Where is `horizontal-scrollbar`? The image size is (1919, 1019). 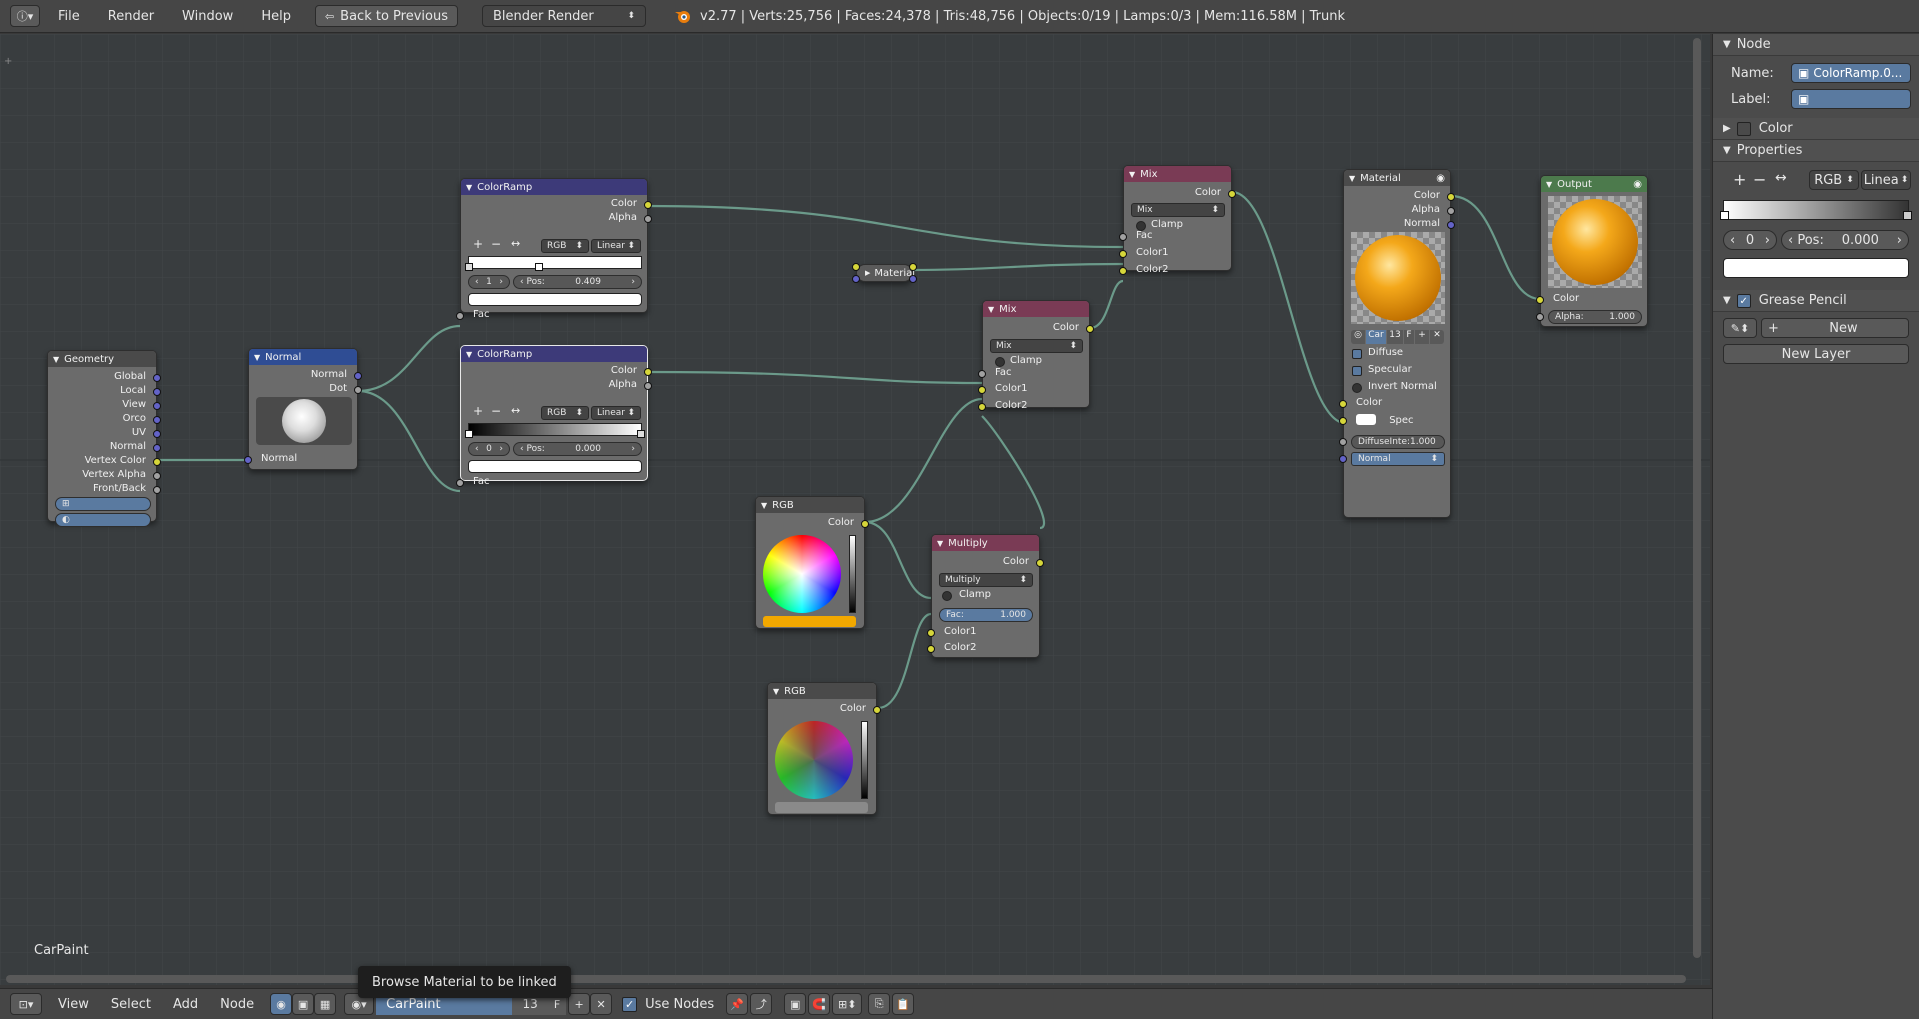 horizontal-scrollbar is located at coordinates (846, 979).